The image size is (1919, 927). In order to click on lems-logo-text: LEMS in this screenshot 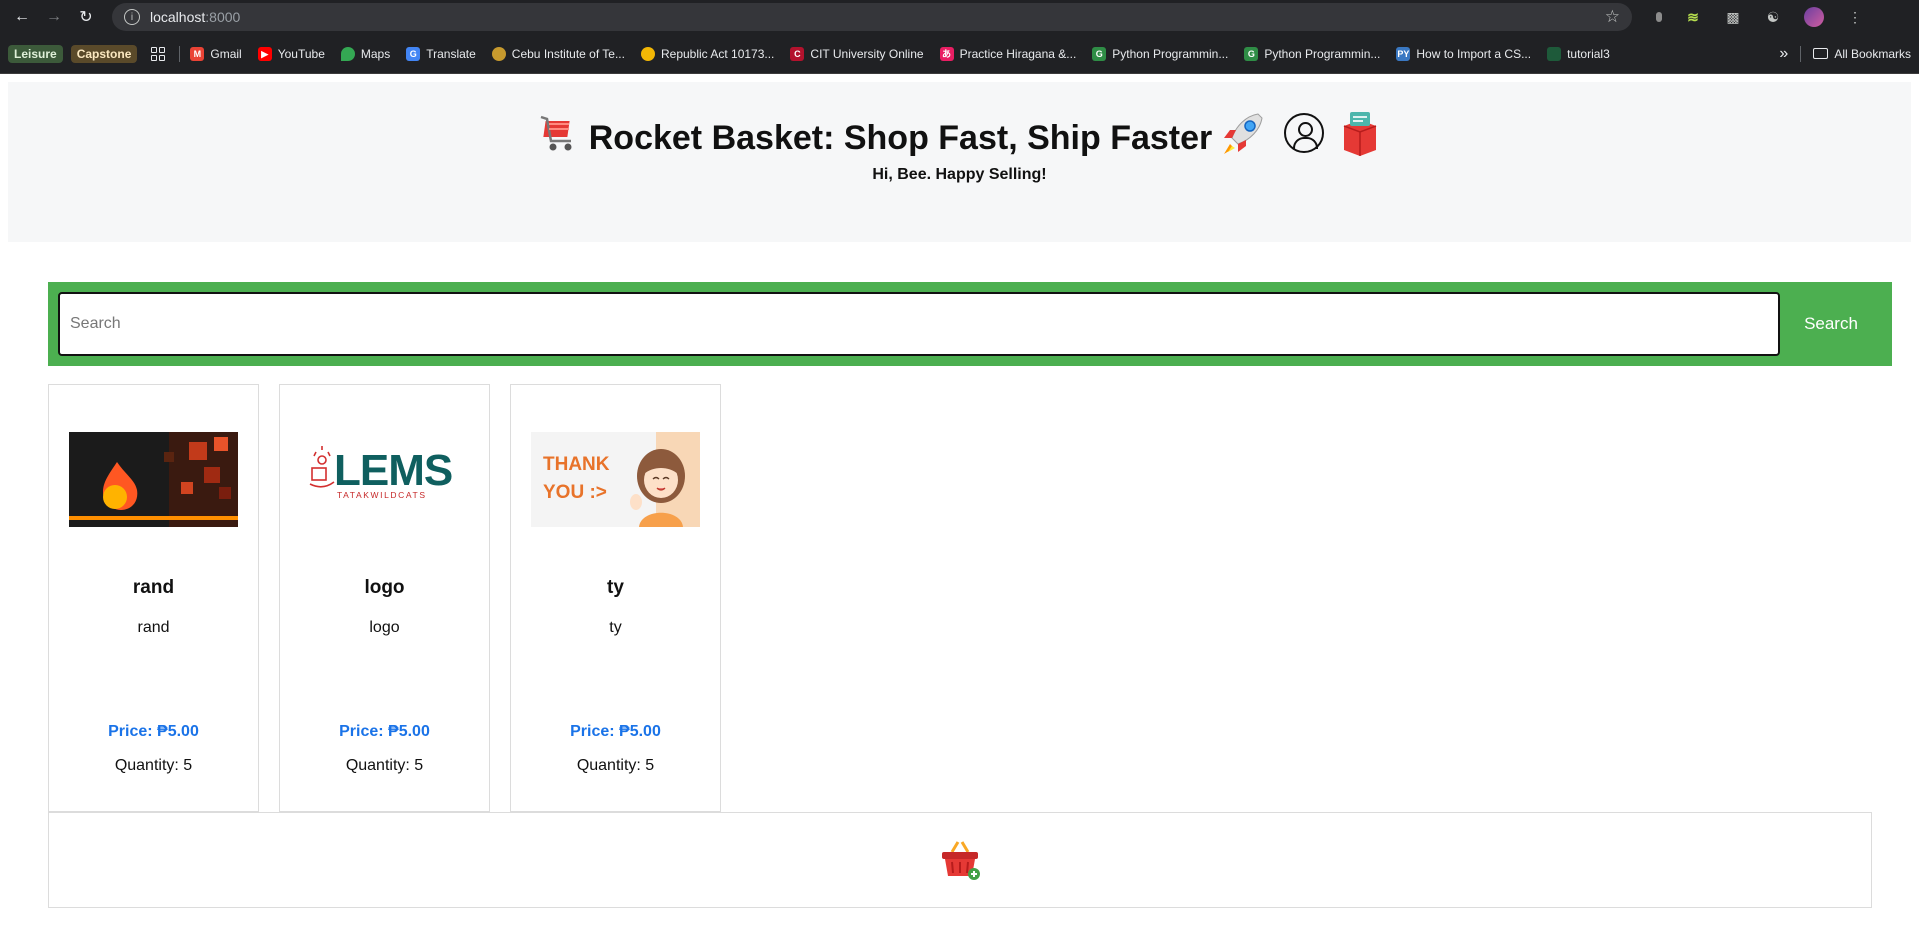, I will do `click(393, 470)`.